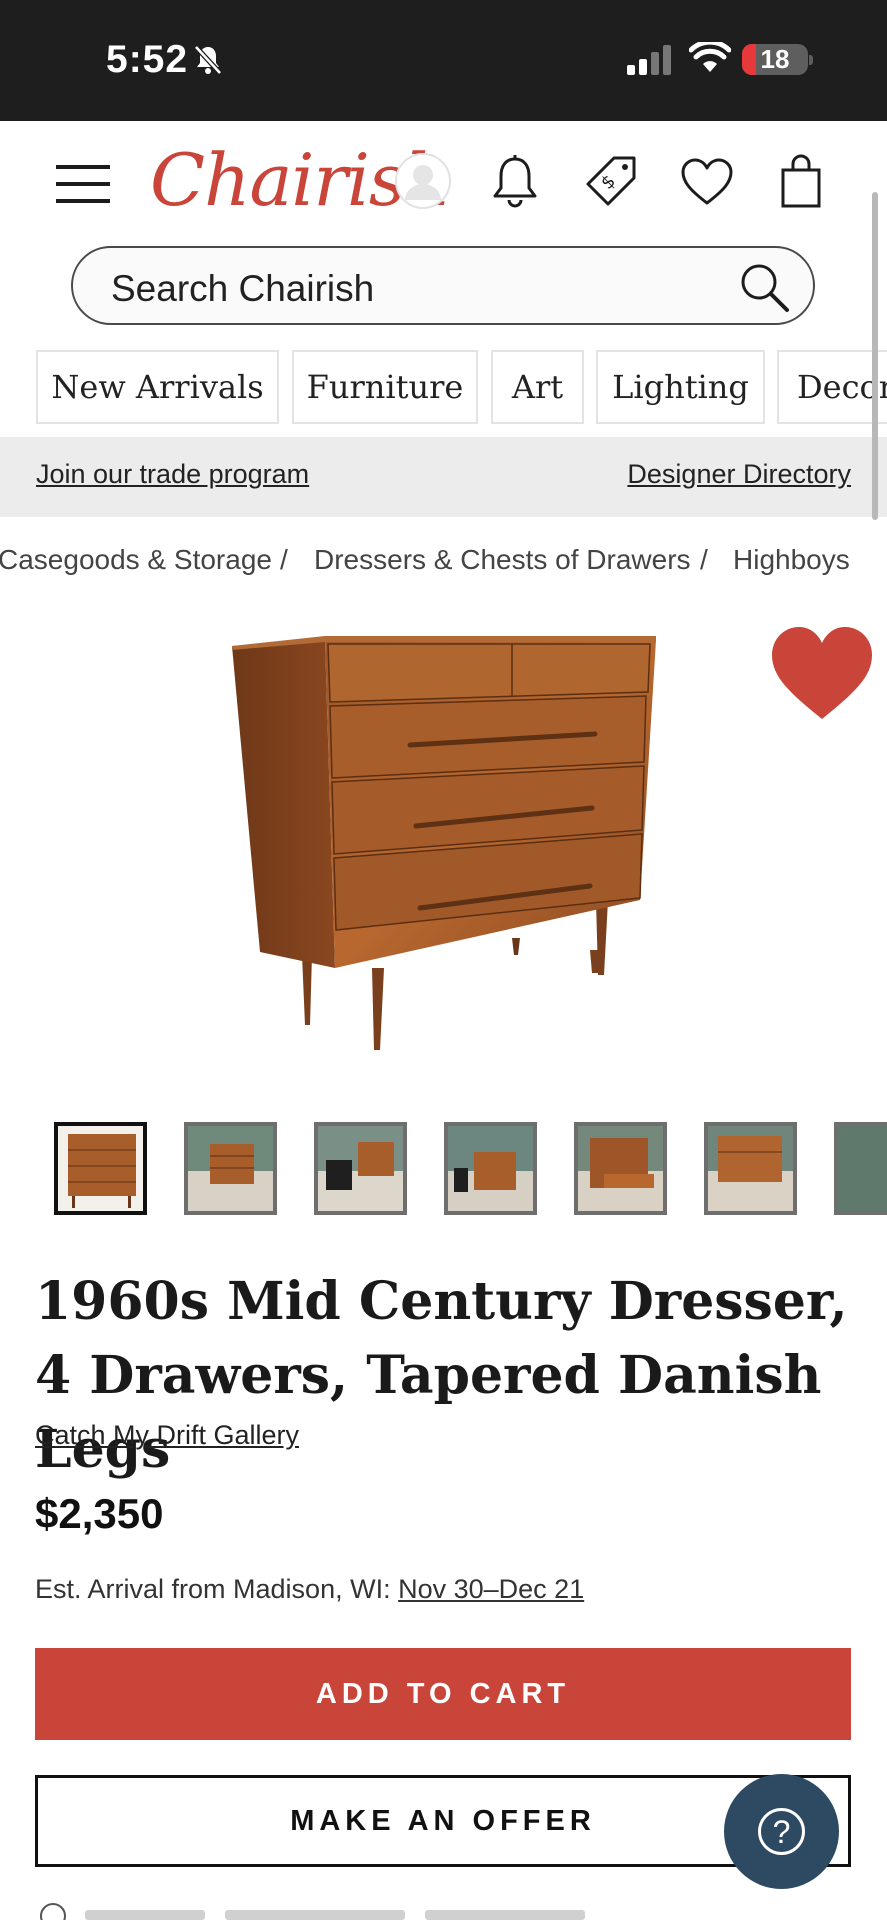 This screenshot has width=887, height=1920. Describe the element at coordinates (832, 387) in the screenshot. I see `category-decor: Decor` at that location.